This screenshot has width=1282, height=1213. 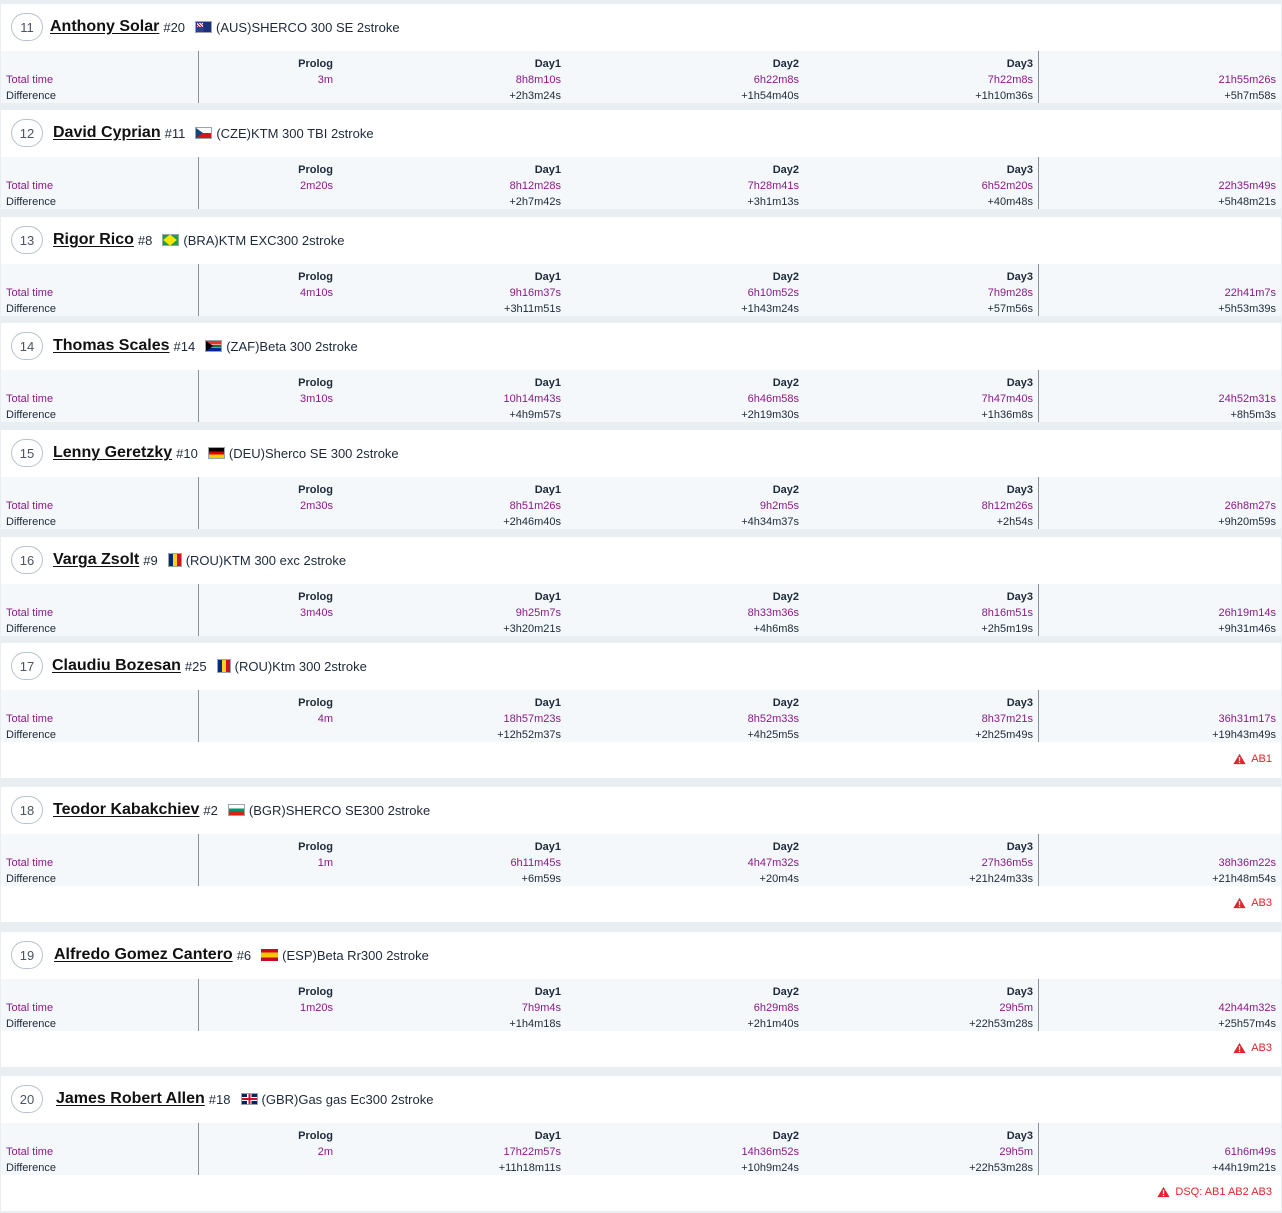 What do you see at coordinates (107, 133) in the screenshot?
I see `rider-name-link: David Cyprian` at bounding box center [107, 133].